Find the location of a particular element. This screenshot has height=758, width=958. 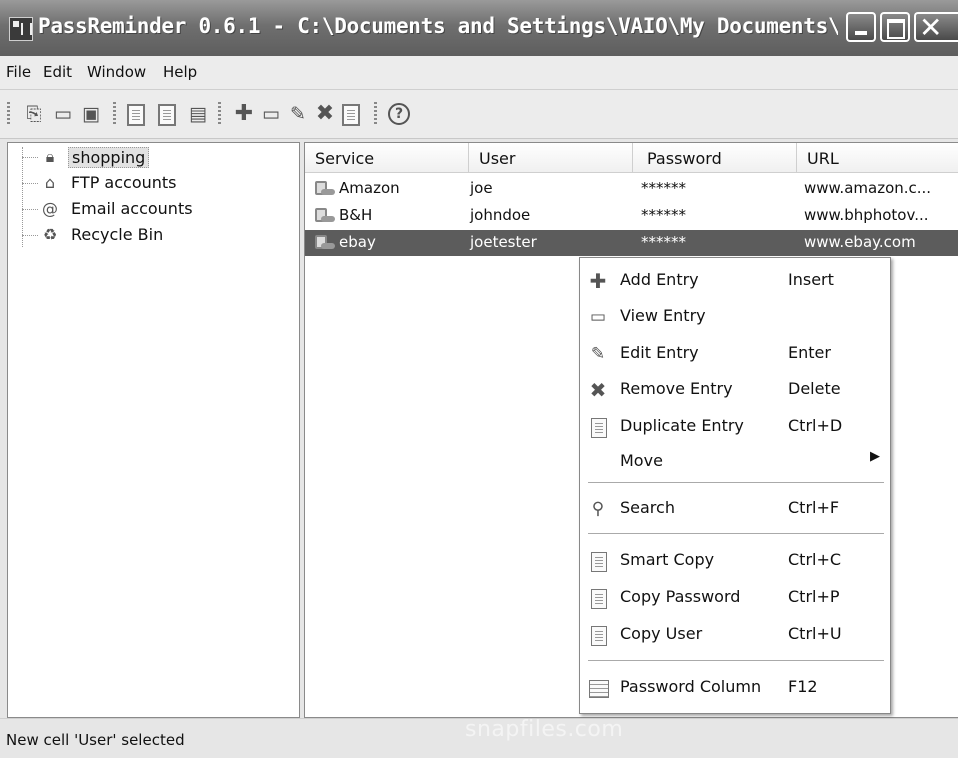

menu-item-remove-entry: ✖ Remove Entry Delete is located at coordinates (735, 390).